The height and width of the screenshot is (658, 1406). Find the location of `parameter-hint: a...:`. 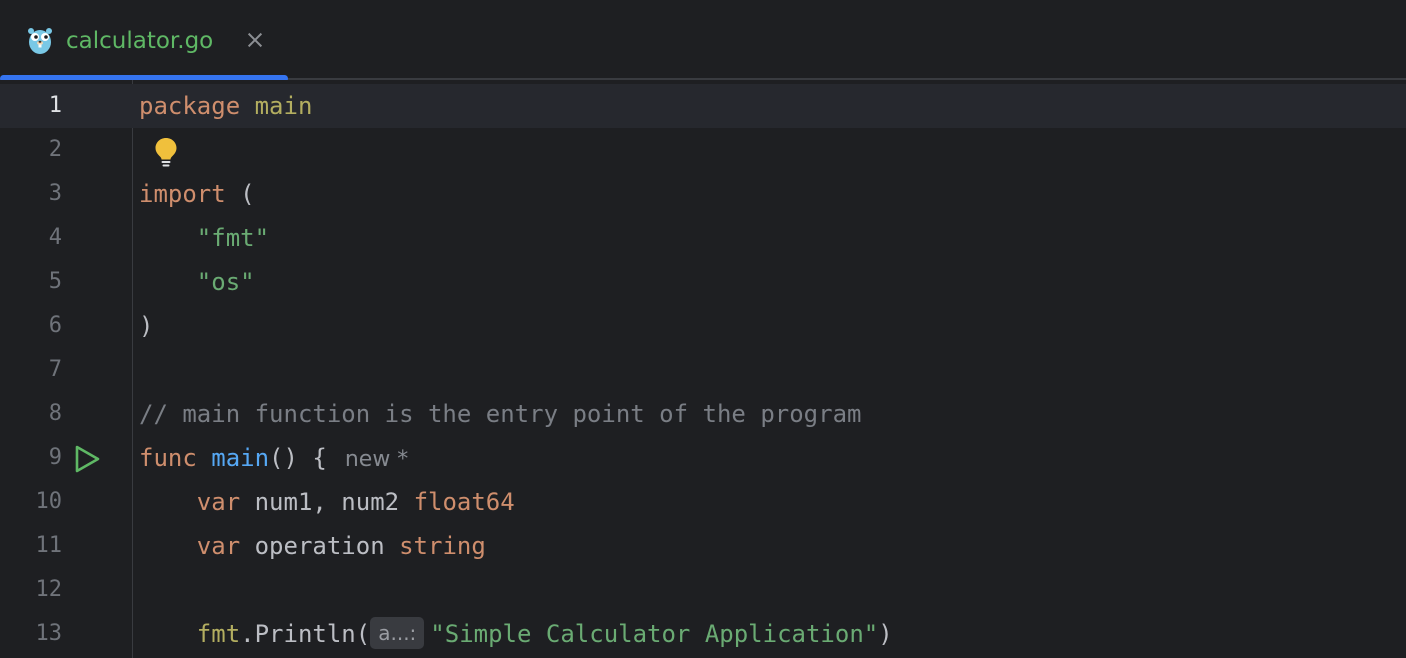

parameter-hint: a...: is located at coordinates (397, 633).